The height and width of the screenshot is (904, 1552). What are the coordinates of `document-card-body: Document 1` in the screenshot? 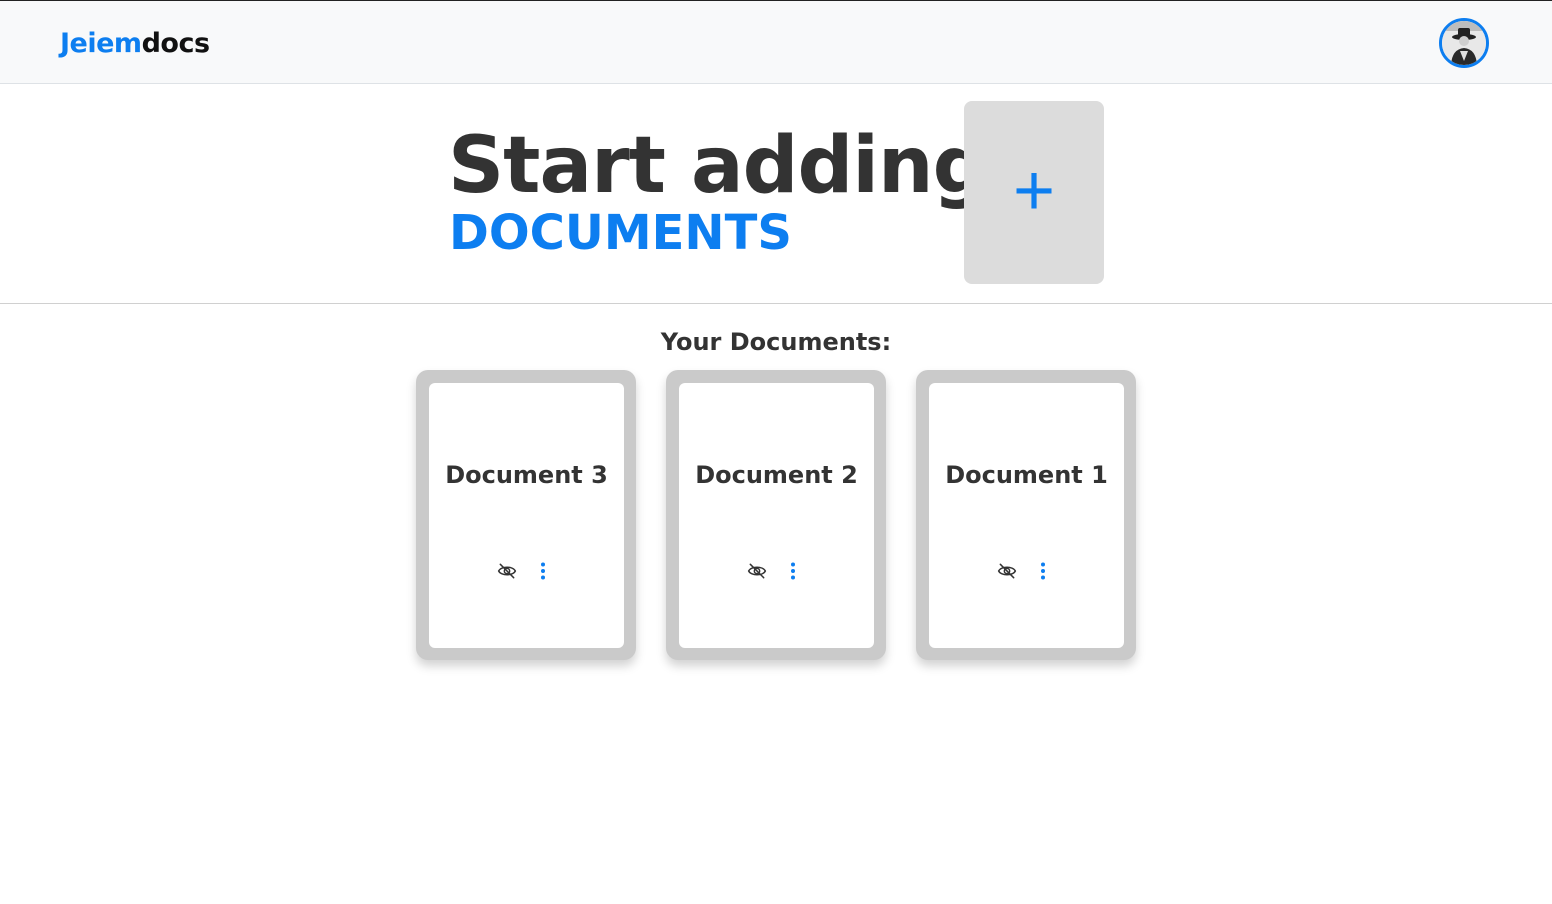 It's located at (1026, 515).